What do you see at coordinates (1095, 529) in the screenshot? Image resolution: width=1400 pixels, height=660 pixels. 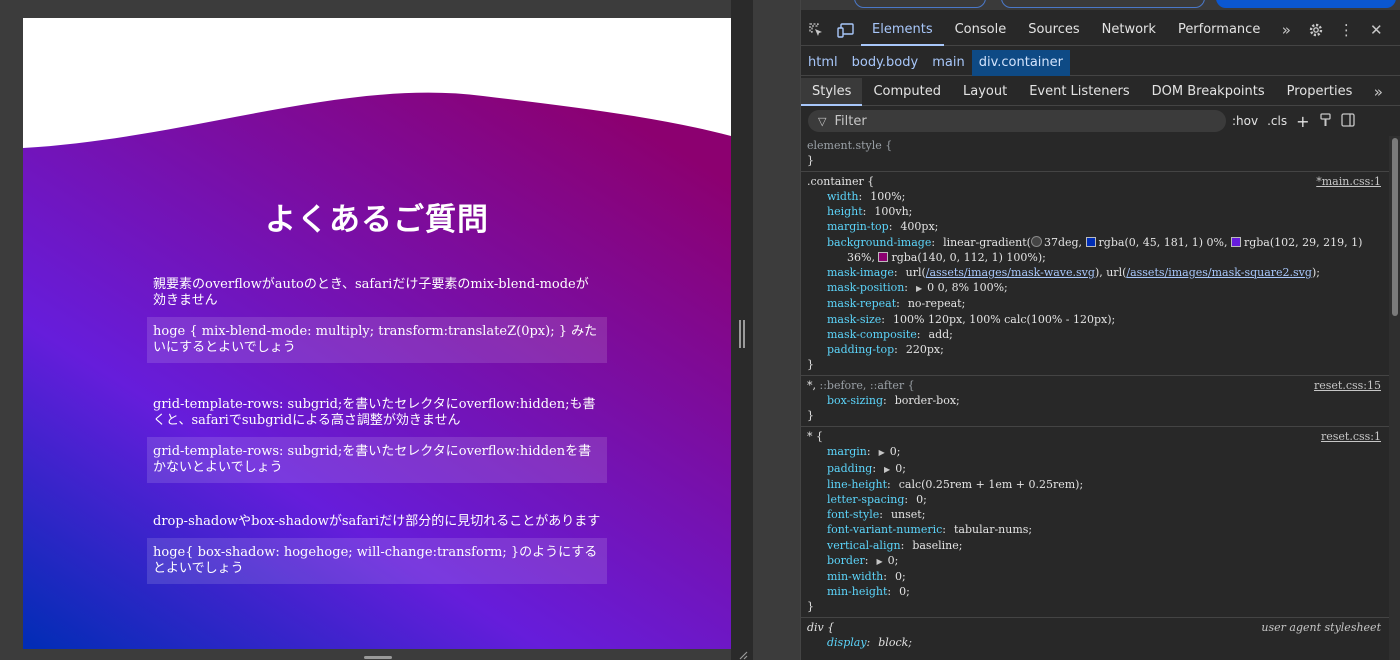 I see `declaration: font-variant-numeric: tabular-nums;` at bounding box center [1095, 529].